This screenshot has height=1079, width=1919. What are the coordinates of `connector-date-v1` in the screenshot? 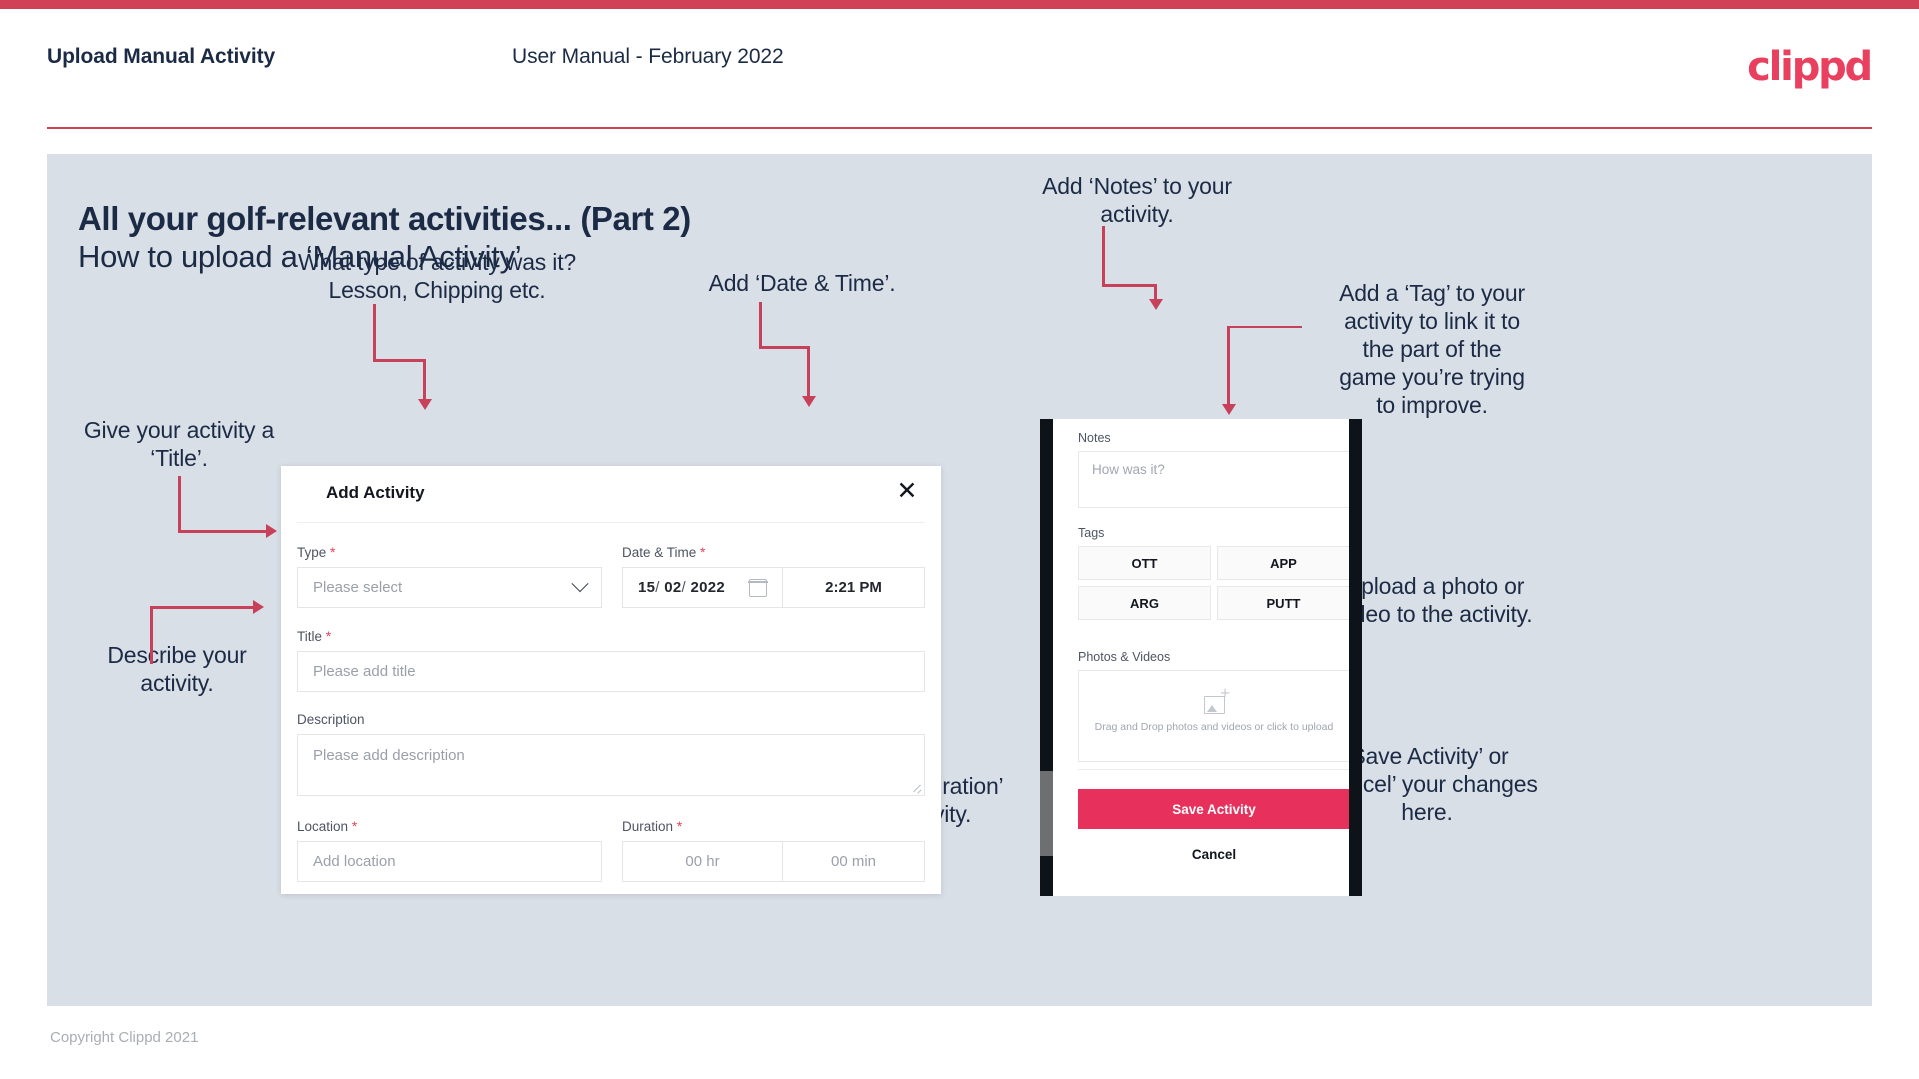 It's located at (760, 325).